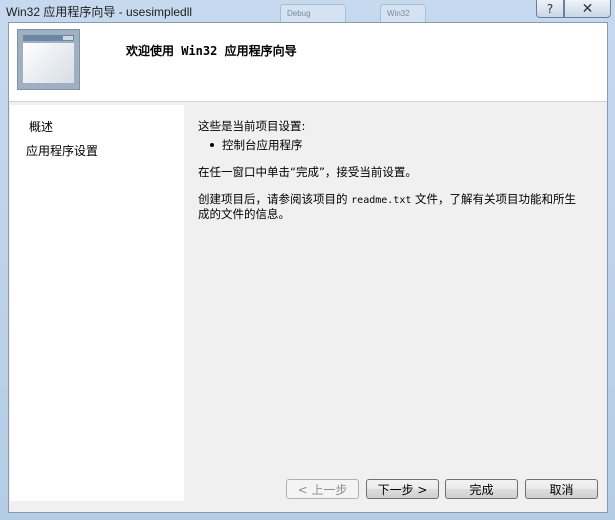  Describe the element at coordinates (481, 489) in the screenshot. I see `finish-button: 完成` at that location.